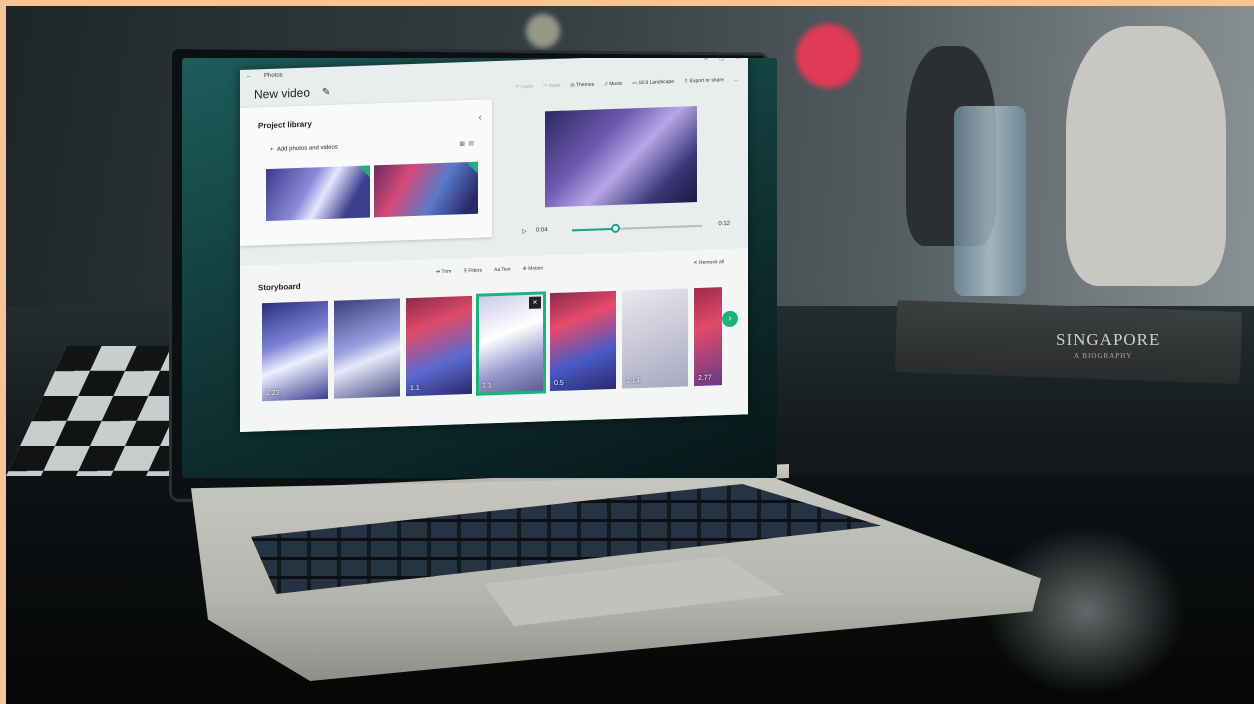  I want to click on seek-bar-fill, so click(593, 229).